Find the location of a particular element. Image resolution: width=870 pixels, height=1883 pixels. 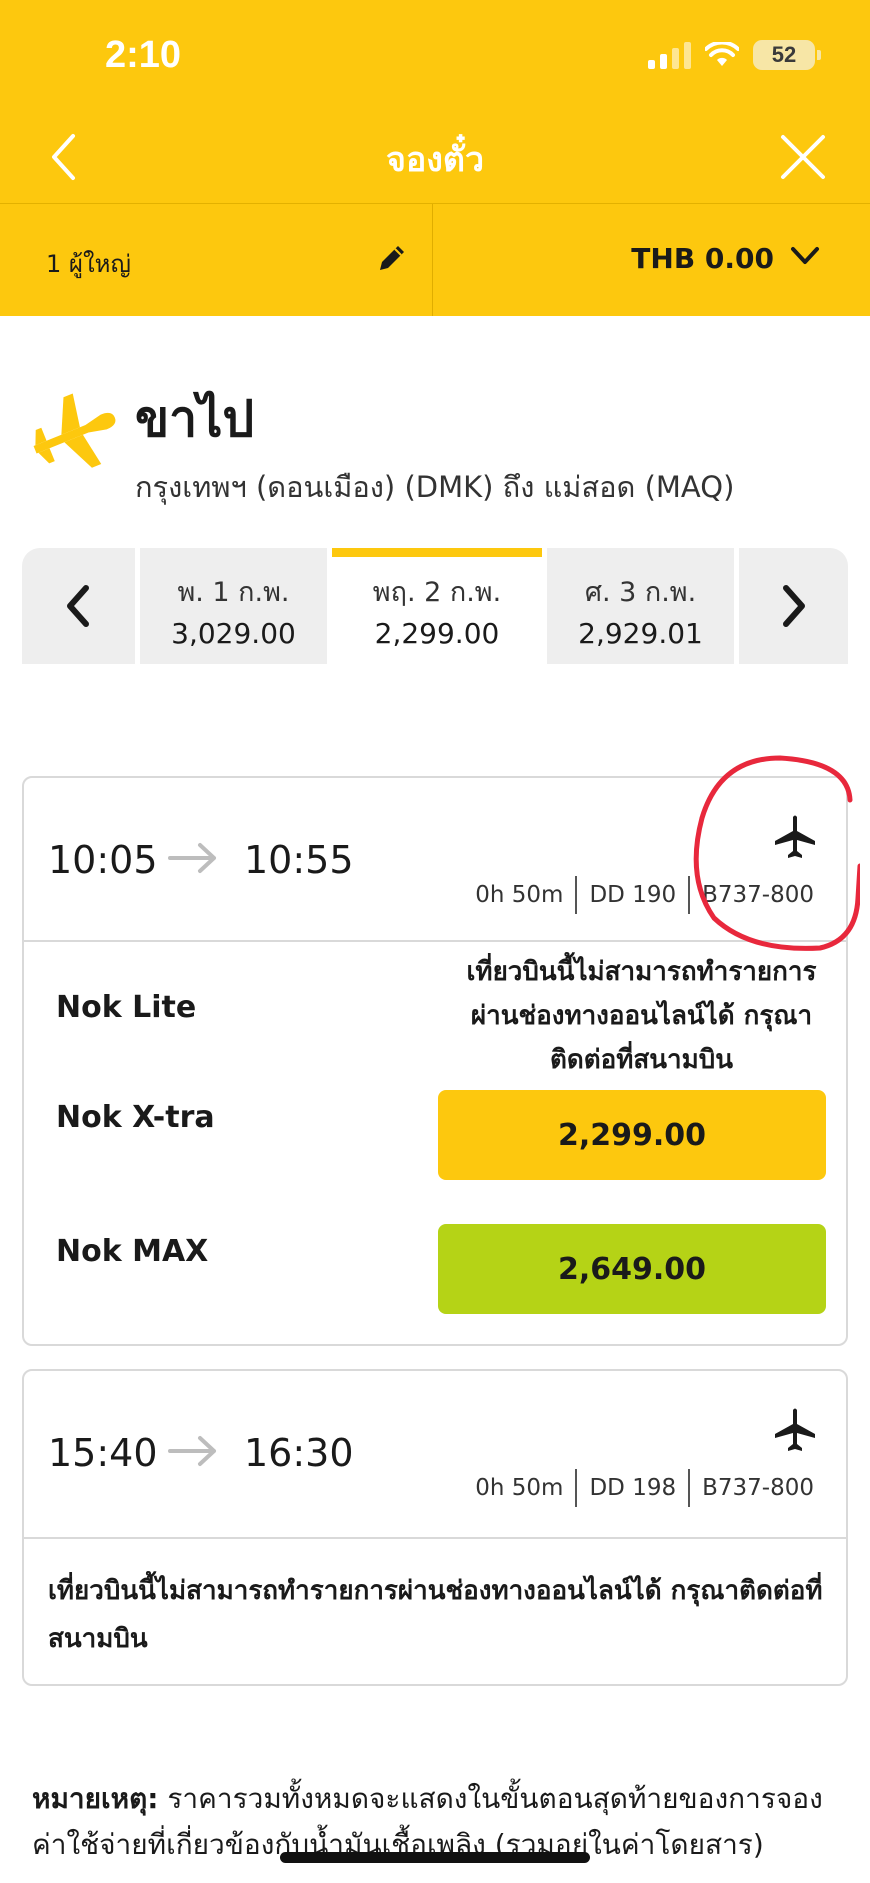

date-price: 3,029.00 is located at coordinates (233, 633).